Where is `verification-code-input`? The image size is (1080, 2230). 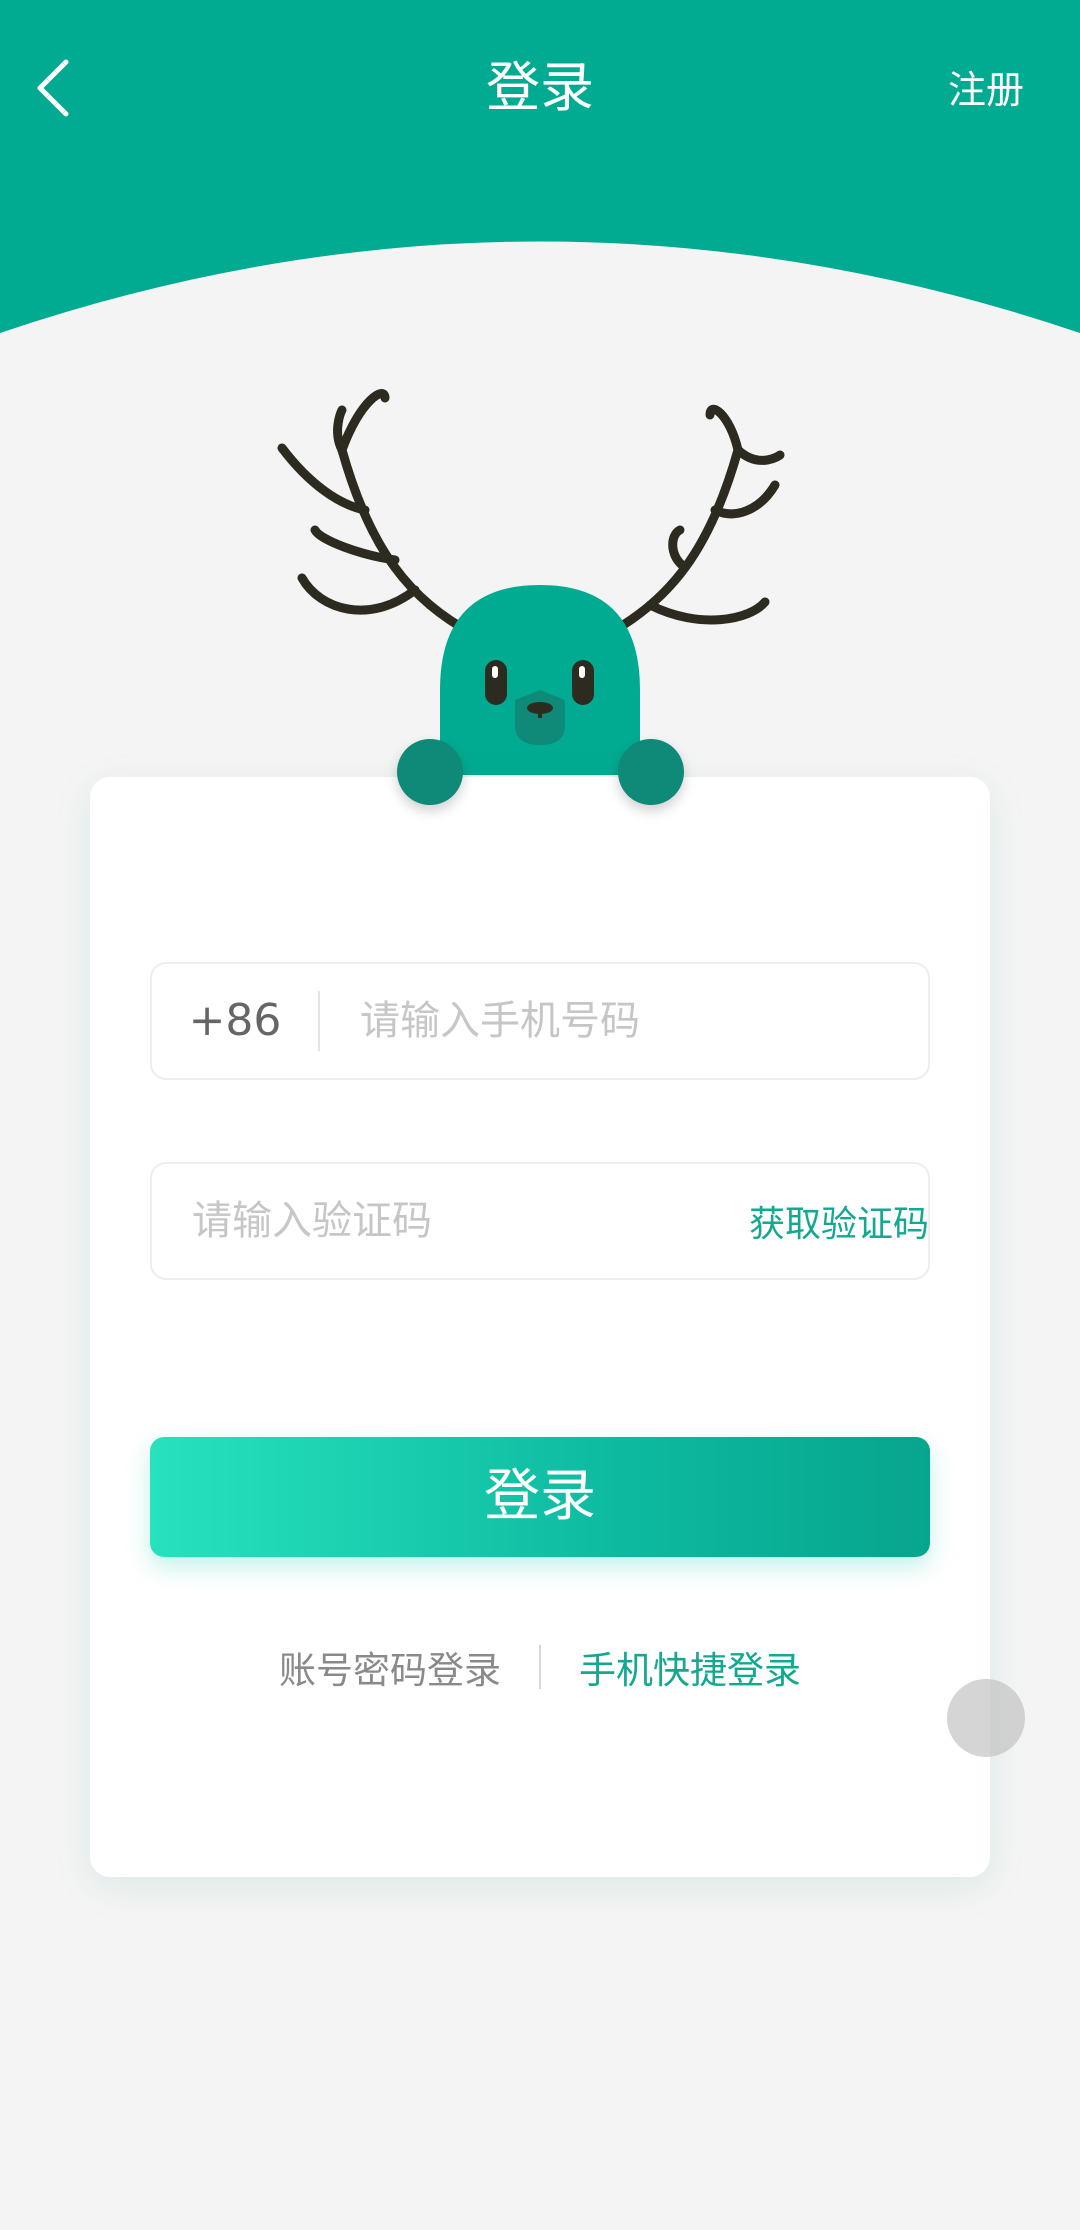
verification-code-input is located at coordinates (431, 1221).